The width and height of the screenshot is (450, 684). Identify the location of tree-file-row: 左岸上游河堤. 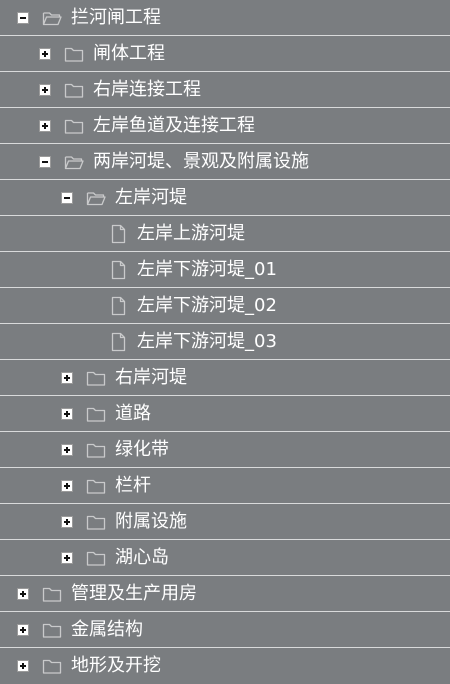
(225, 234).